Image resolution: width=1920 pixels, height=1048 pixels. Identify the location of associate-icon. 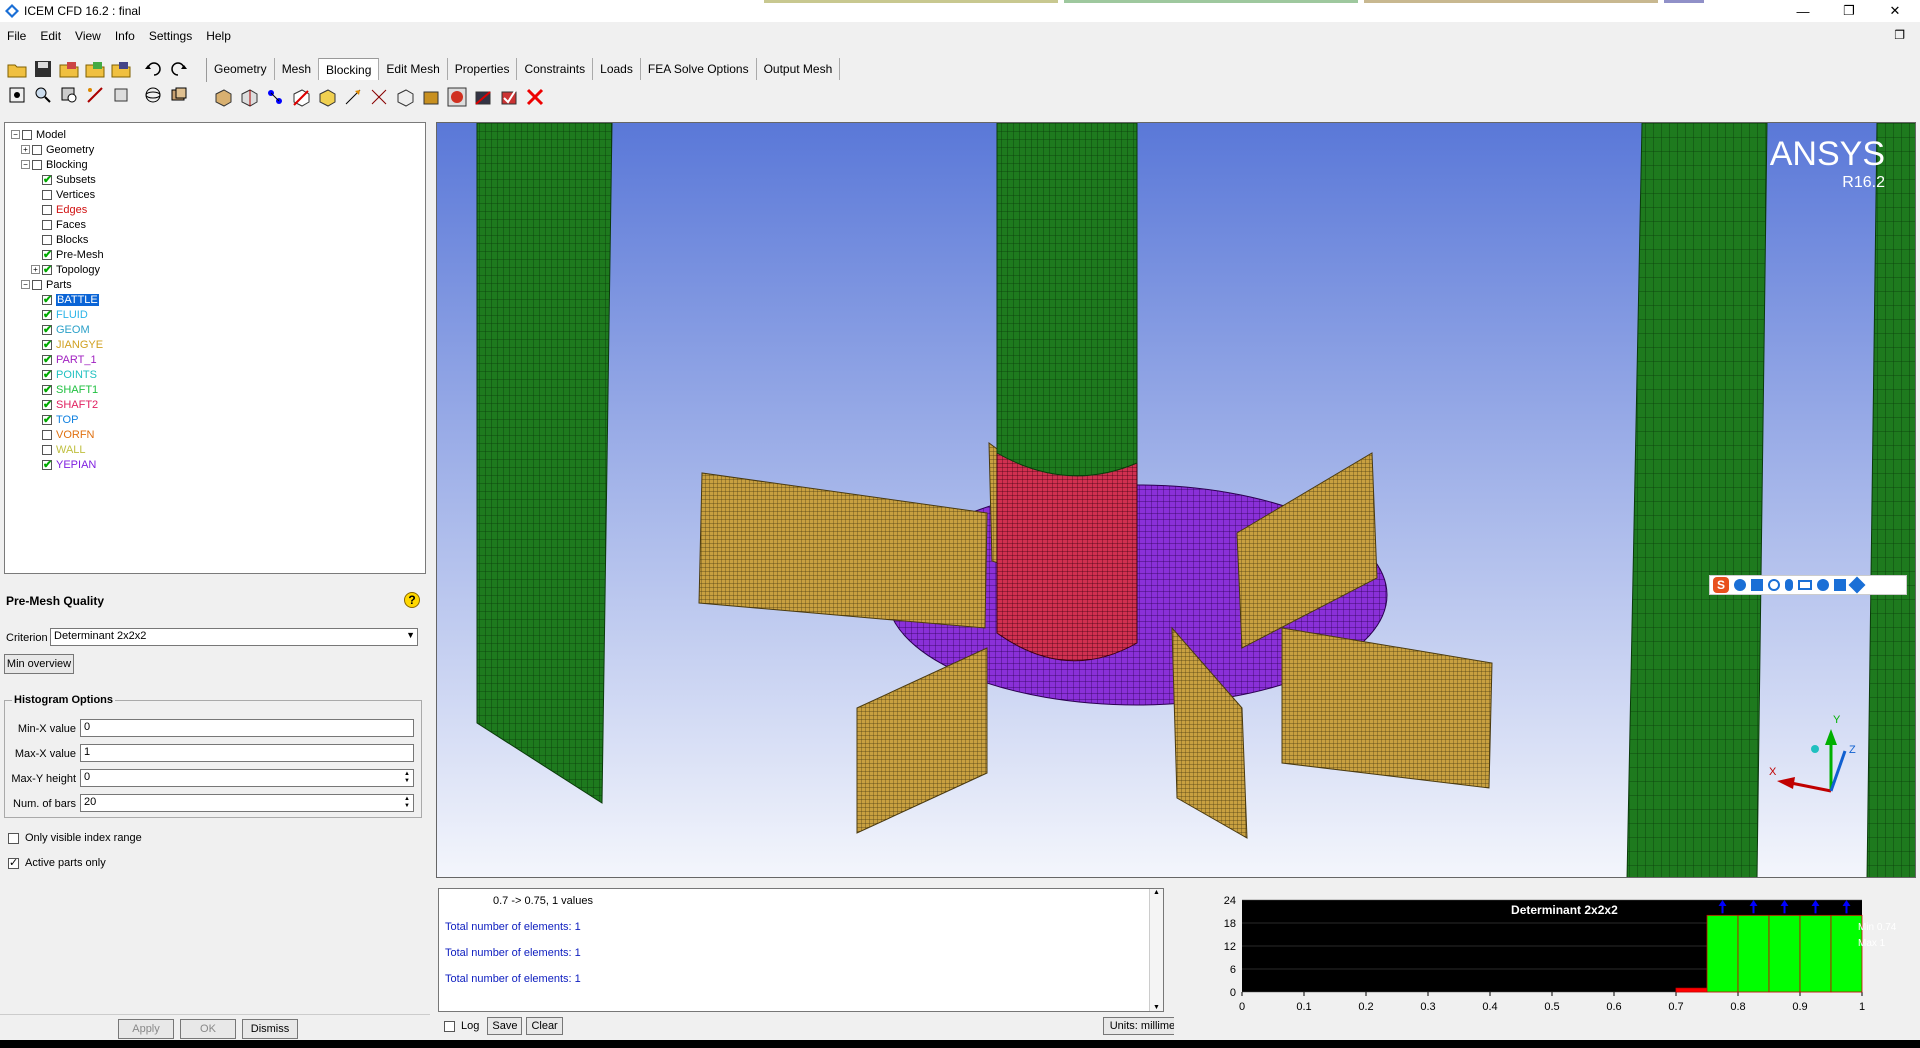
(327, 97).